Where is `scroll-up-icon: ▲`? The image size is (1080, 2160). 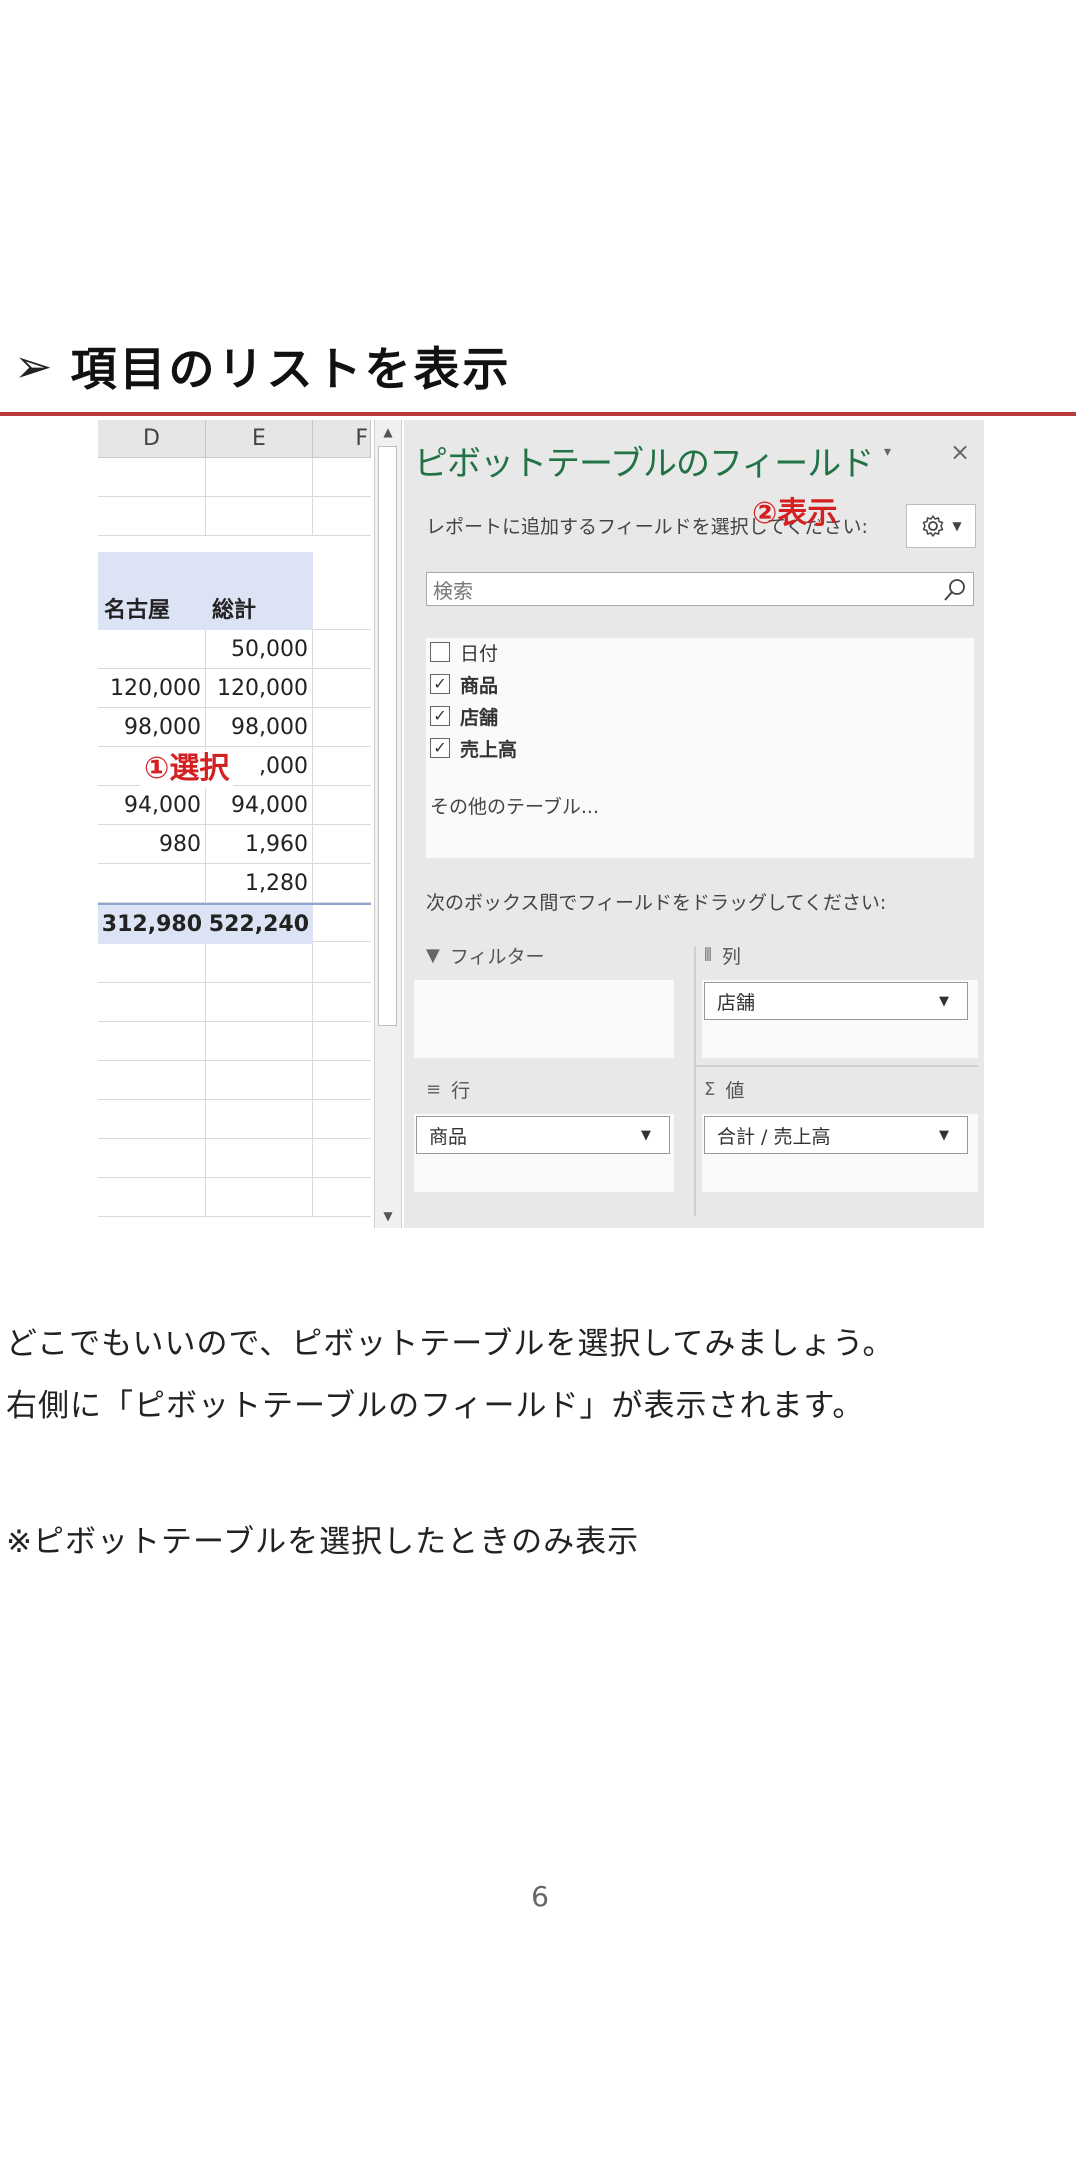
scroll-up-icon: ▲ is located at coordinates (388, 432).